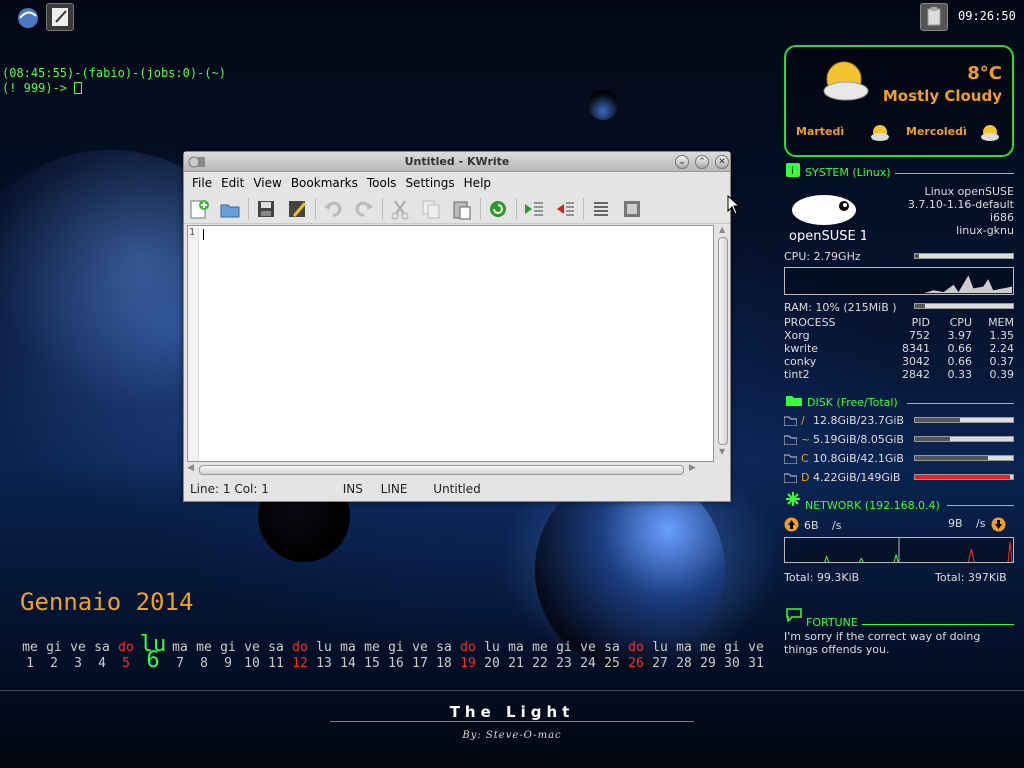 This screenshot has height=768, width=1024. What do you see at coordinates (899, 322) in the screenshot?
I see `process-header-row: PROCESS PID CPU MEM` at bounding box center [899, 322].